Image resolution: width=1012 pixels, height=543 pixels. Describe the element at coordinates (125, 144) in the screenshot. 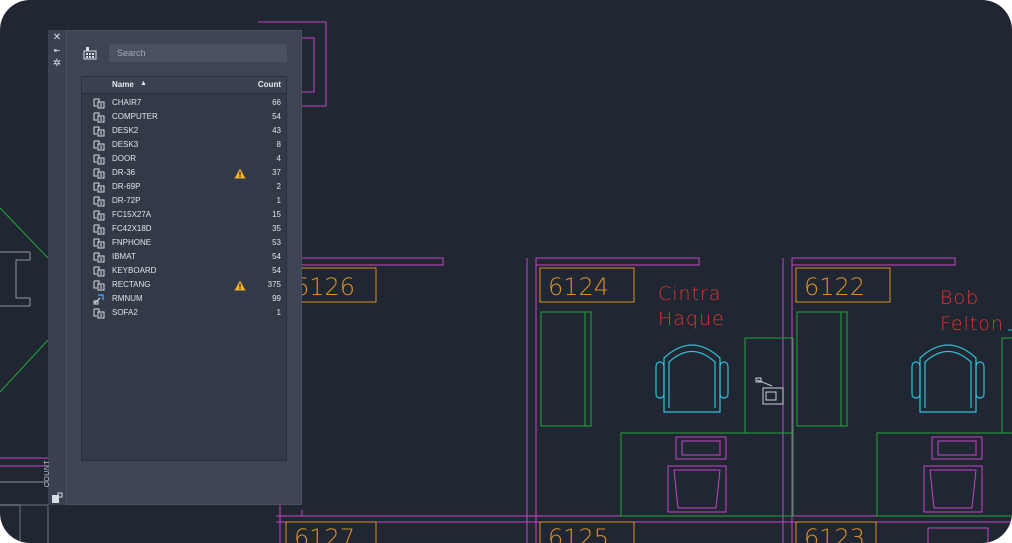

I see `list-item-name: DESK3` at that location.